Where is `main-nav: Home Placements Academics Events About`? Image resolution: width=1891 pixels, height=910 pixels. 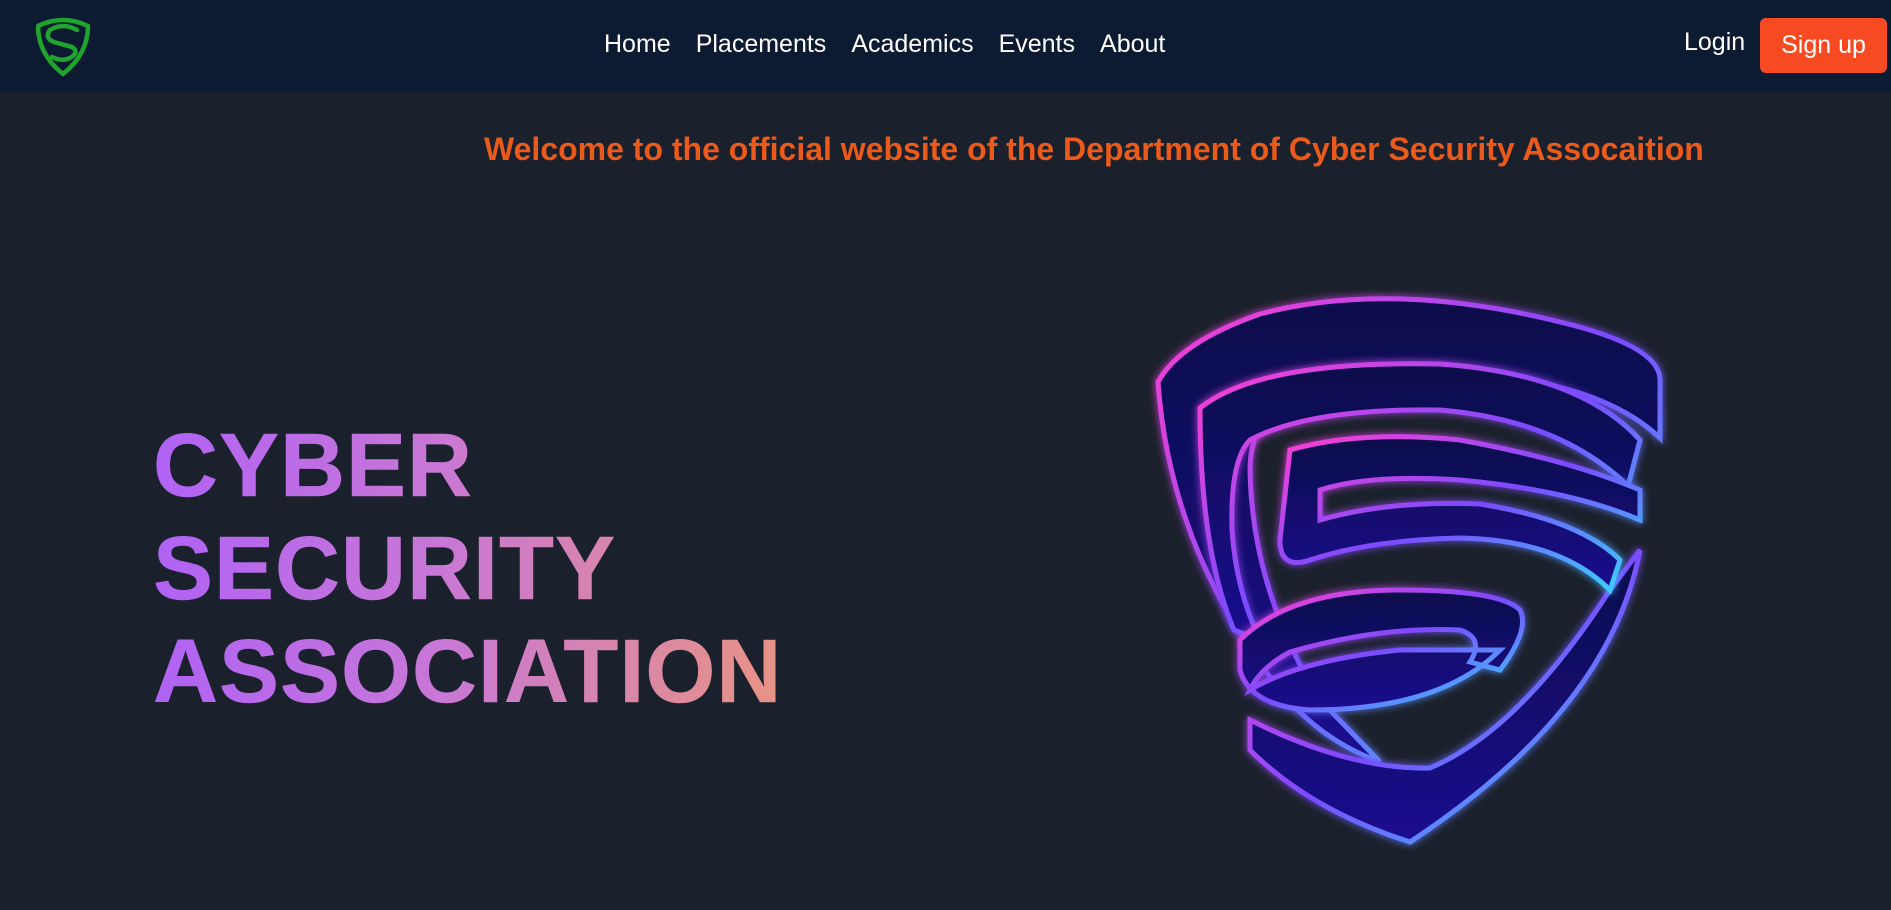
main-nav: Home Placements Academics Events About is located at coordinates (897, 44).